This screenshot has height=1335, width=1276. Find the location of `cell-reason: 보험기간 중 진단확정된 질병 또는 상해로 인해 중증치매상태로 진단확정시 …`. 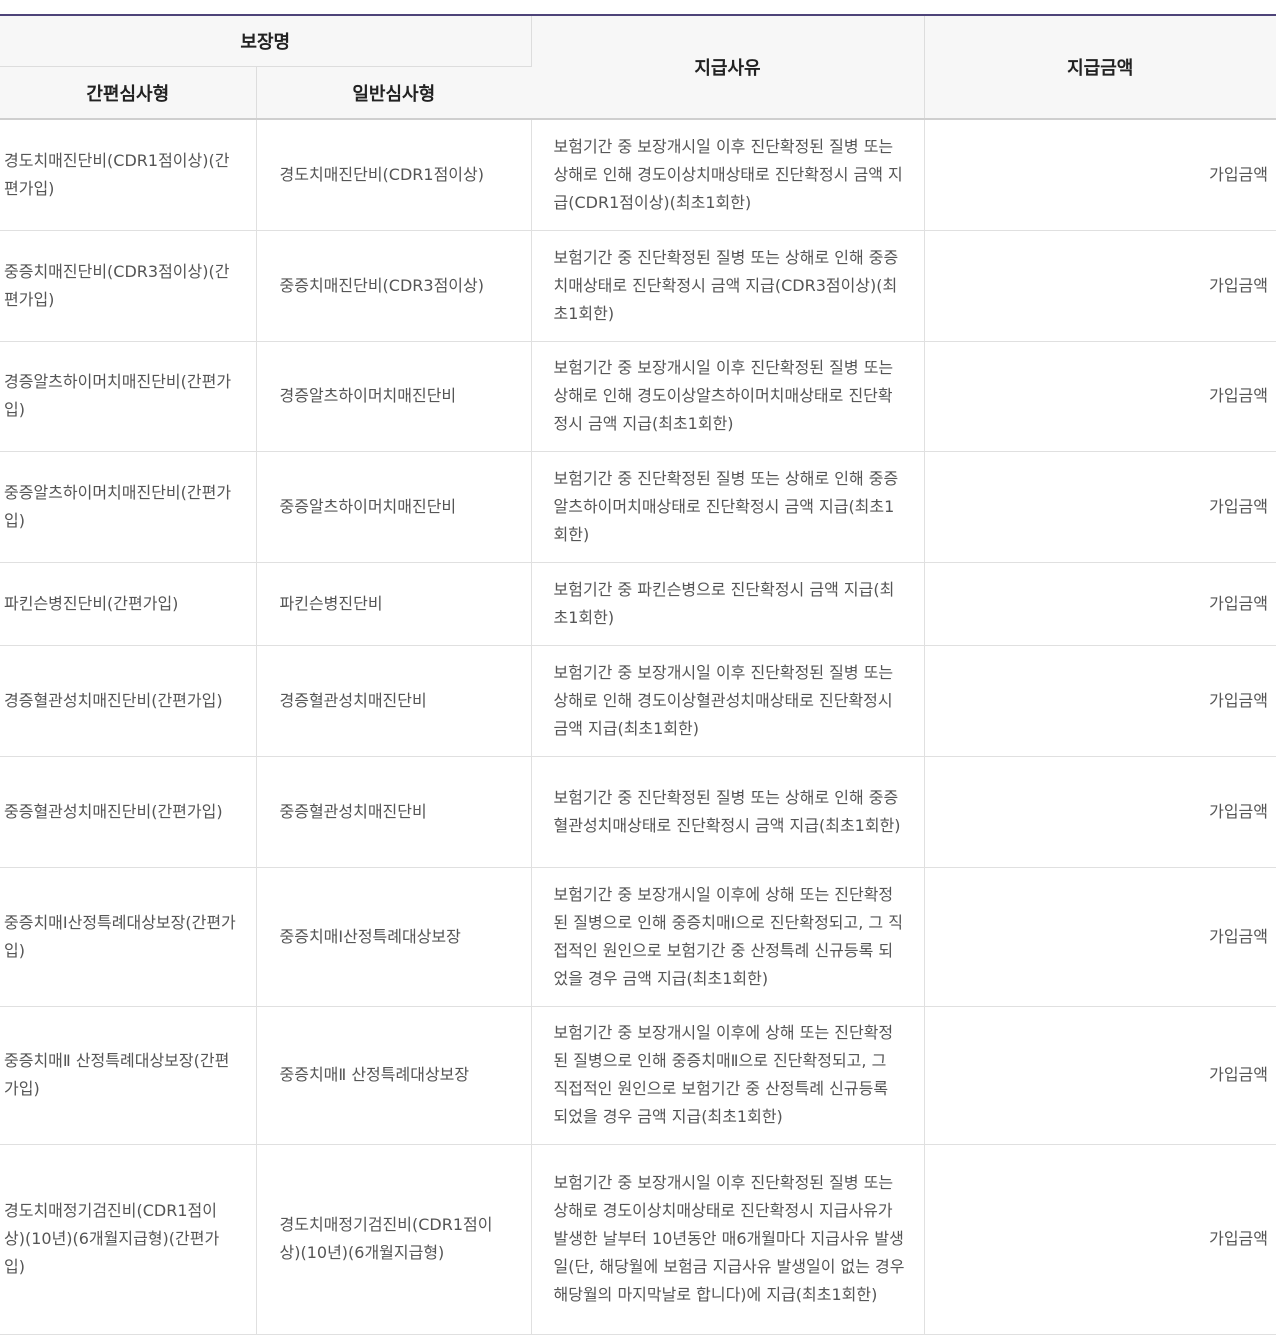

cell-reason: 보험기간 중 진단확정된 질병 또는 상해로 인해 중증치매상태로 진단확정시 … is located at coordinates (728, 286).